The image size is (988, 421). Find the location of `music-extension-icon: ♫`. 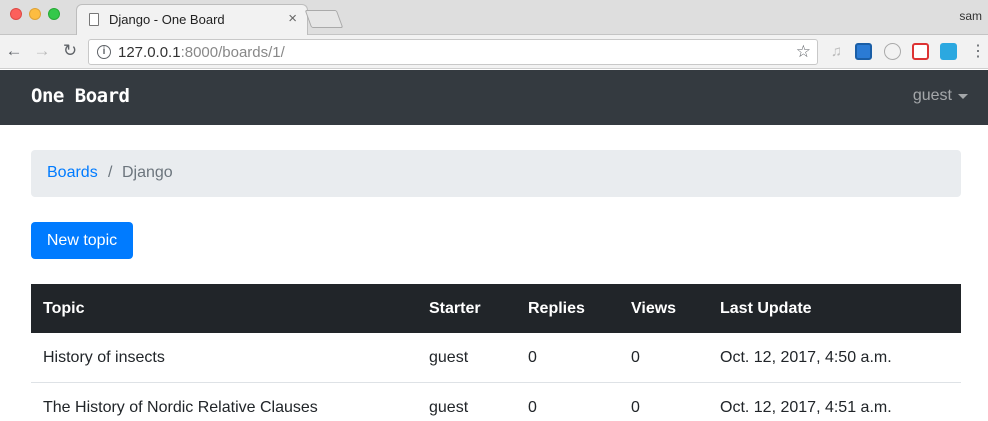

music-extension-icon: ♫ is located at coordinates (836, 51).